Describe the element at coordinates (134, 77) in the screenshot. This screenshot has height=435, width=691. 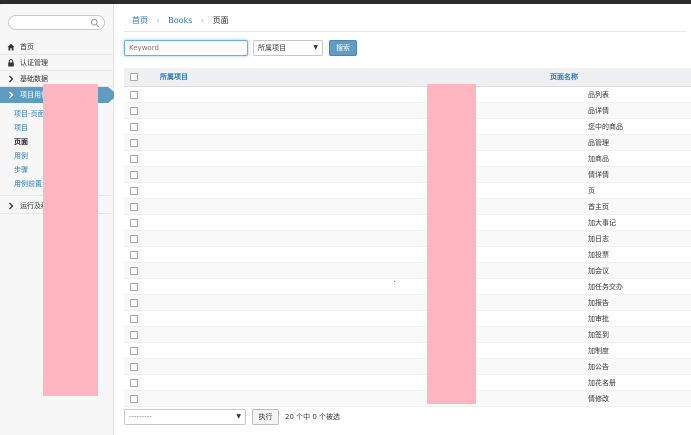
I see `select-all-checkbox` at that location.